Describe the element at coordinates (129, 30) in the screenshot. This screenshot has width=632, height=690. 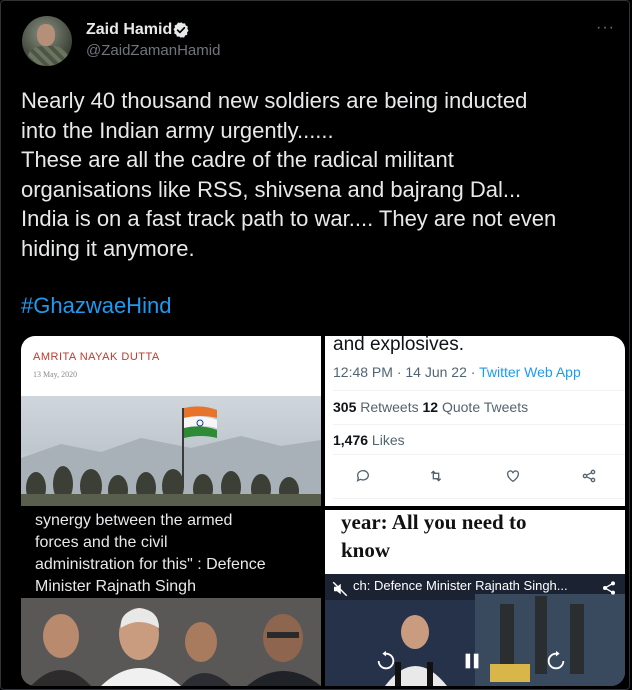
I see `display-name: Zaid Hamid` at that location.